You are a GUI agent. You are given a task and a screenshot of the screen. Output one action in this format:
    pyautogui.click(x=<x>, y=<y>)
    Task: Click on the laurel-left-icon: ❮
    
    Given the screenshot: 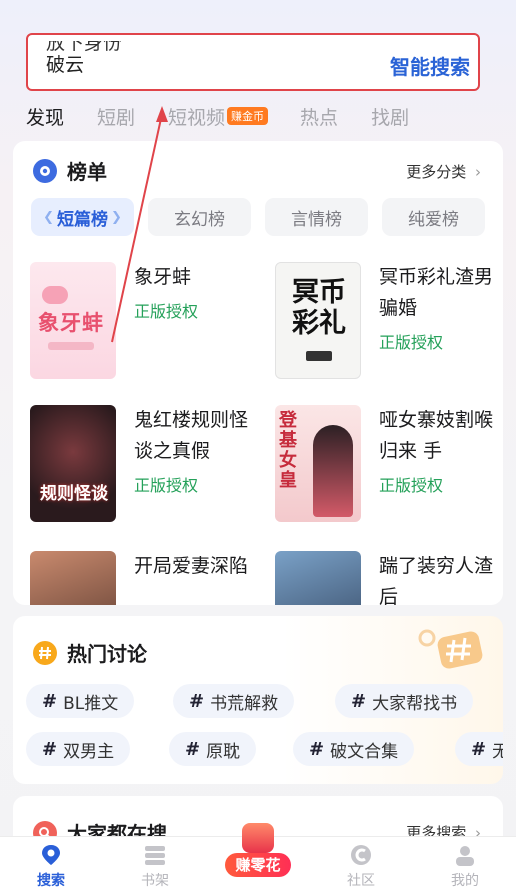 What is the action you would take?
    pyautogui.click(x=48, y=217)
    